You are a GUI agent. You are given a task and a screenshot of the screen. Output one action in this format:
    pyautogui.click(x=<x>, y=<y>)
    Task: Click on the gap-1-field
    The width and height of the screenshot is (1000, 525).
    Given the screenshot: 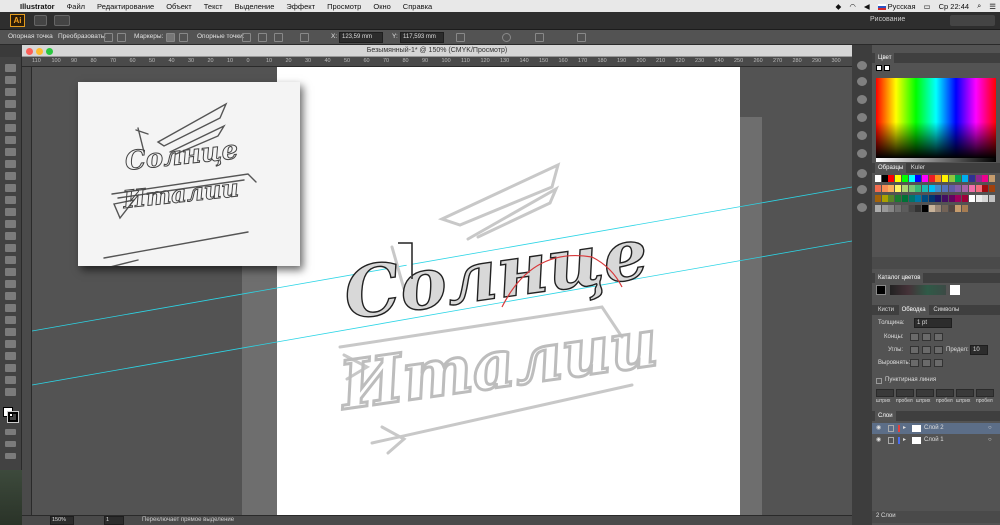 What is the action you would take?
    pyautogui.click(x=905, y=393)
    